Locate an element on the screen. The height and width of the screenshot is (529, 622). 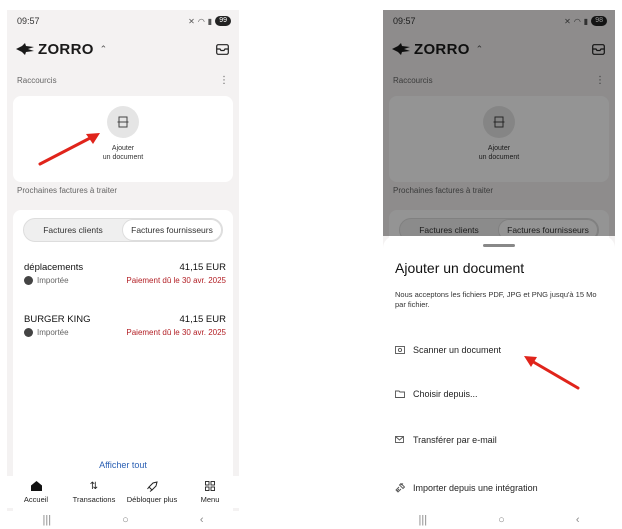
nav-transactions: ⇅ Transactions is located at coordinates (94, 492).